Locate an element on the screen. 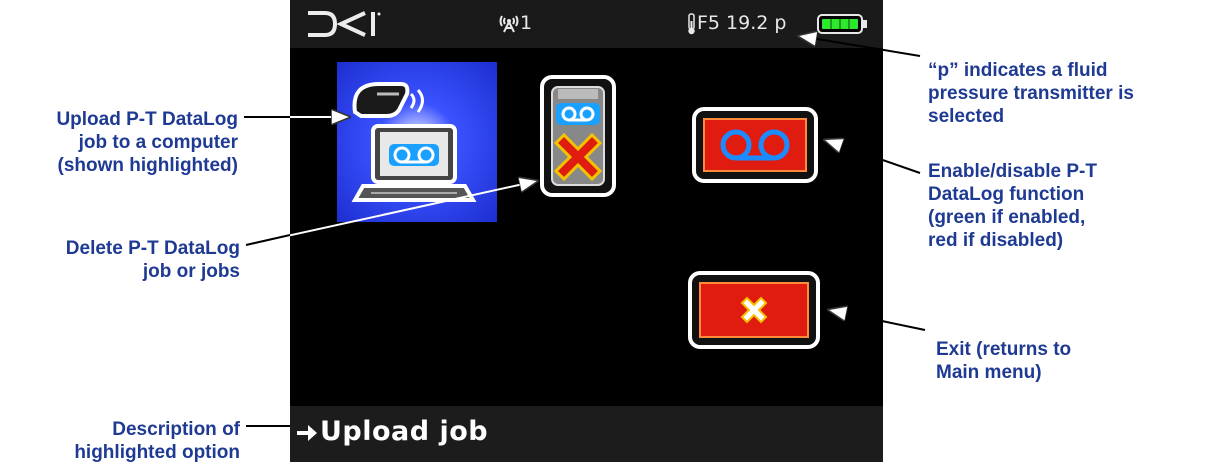 Image resolution: width=1206 pixels, height=464 pixels. status-bar: 1 F5 19.2 p is located at coordinates (586, 24).